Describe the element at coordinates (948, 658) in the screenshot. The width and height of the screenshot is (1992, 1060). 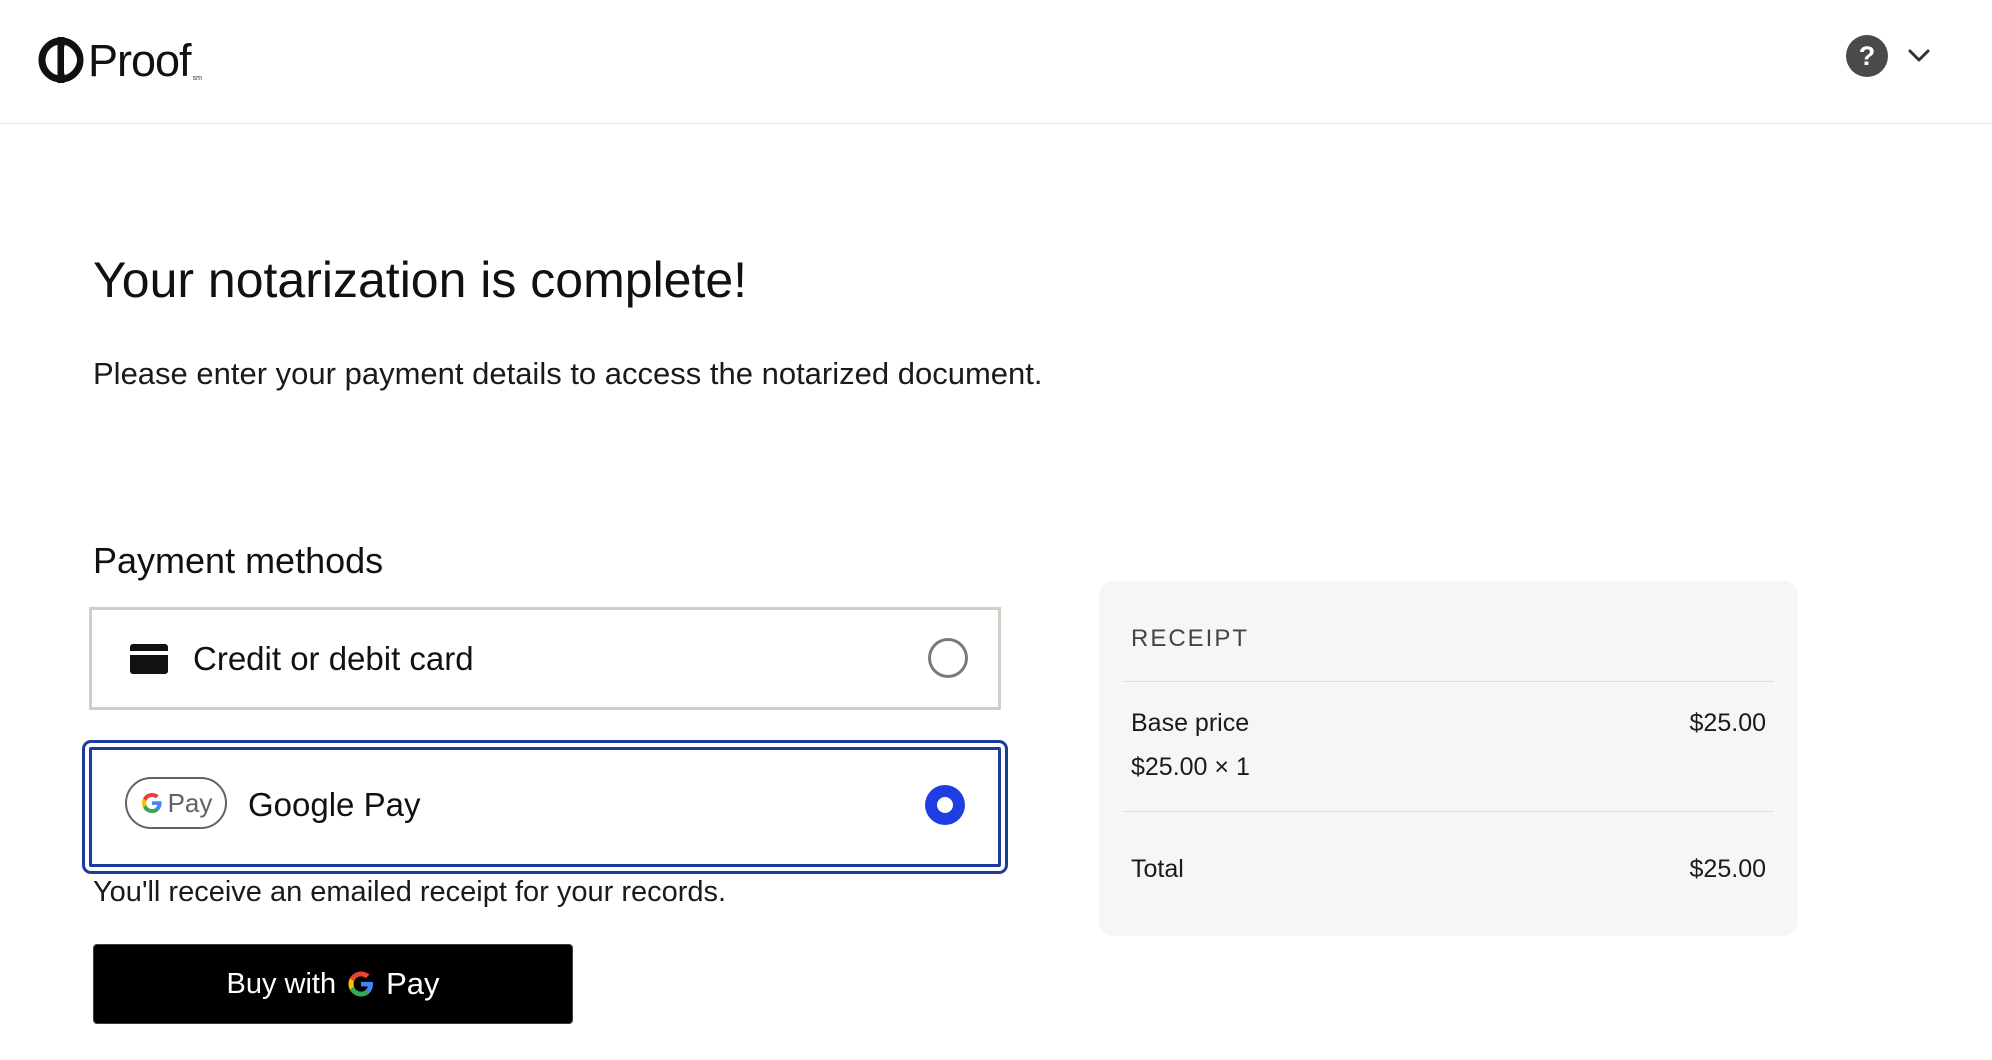
I see `card-radio` at that location.